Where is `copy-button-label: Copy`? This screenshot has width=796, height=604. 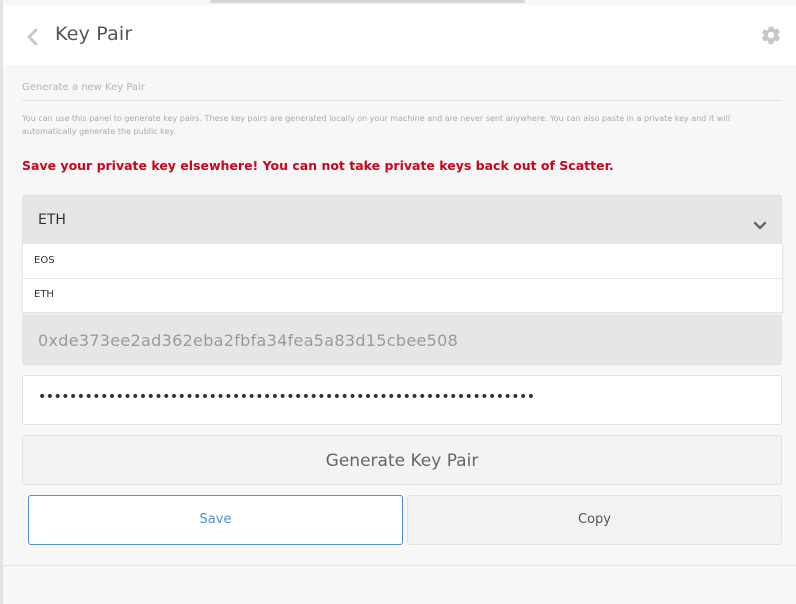 copy-button-label: Copy is located at coordinates (594, 519).